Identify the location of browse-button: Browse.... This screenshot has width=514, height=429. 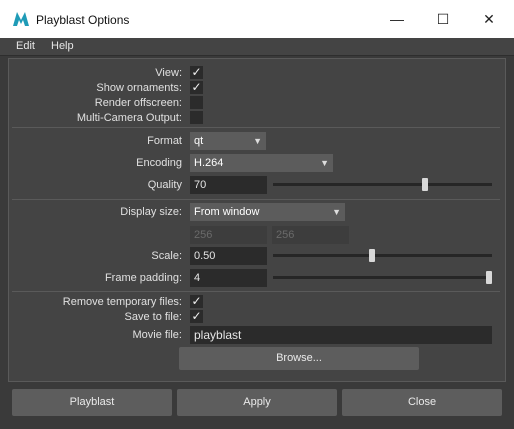
(299, 358).